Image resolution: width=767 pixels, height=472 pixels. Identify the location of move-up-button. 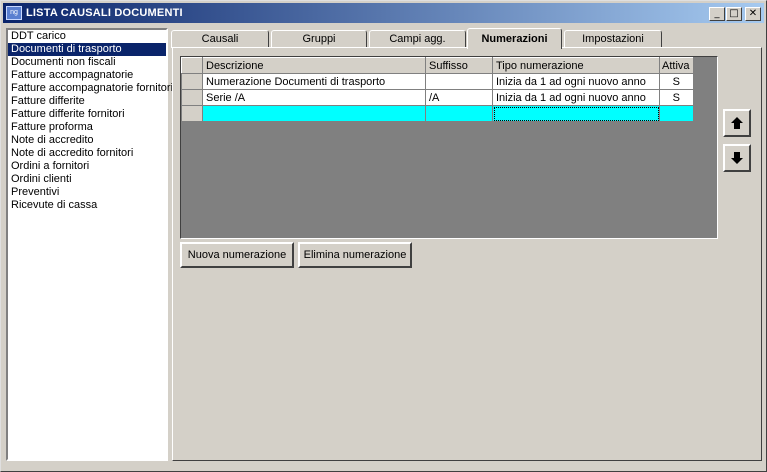
(737, 123).